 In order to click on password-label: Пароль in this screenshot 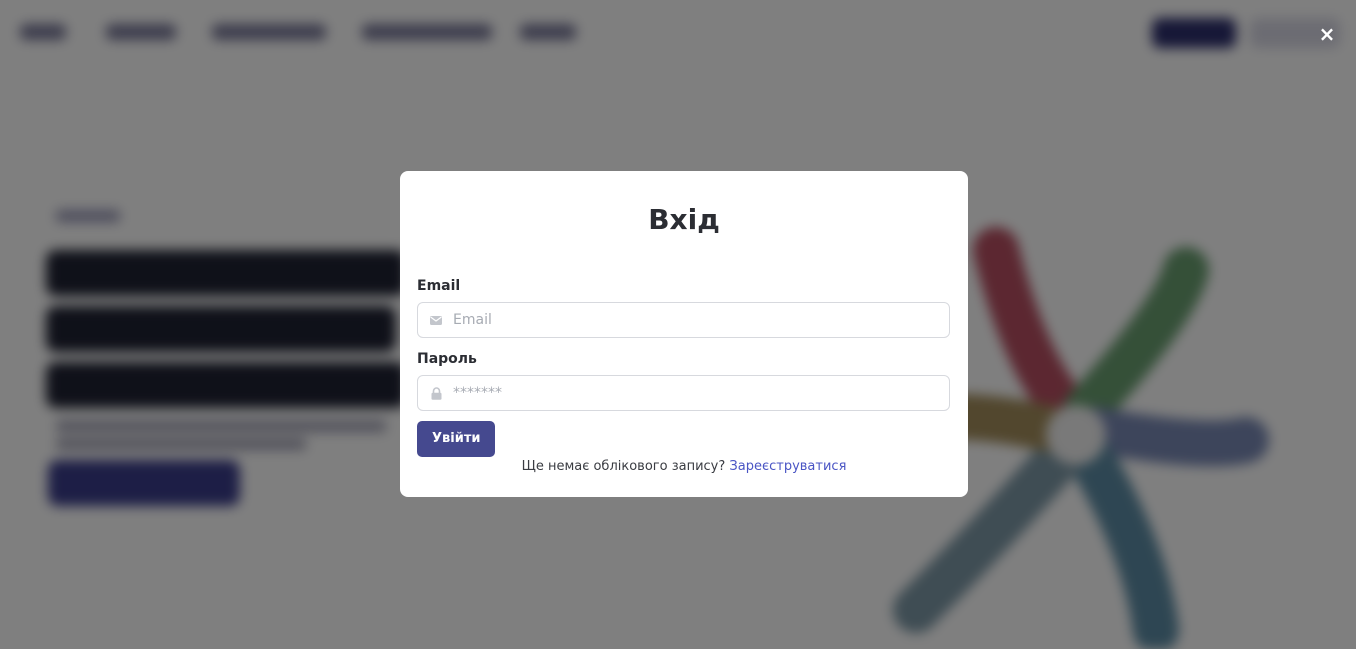, I will do `click(447, 359)`.